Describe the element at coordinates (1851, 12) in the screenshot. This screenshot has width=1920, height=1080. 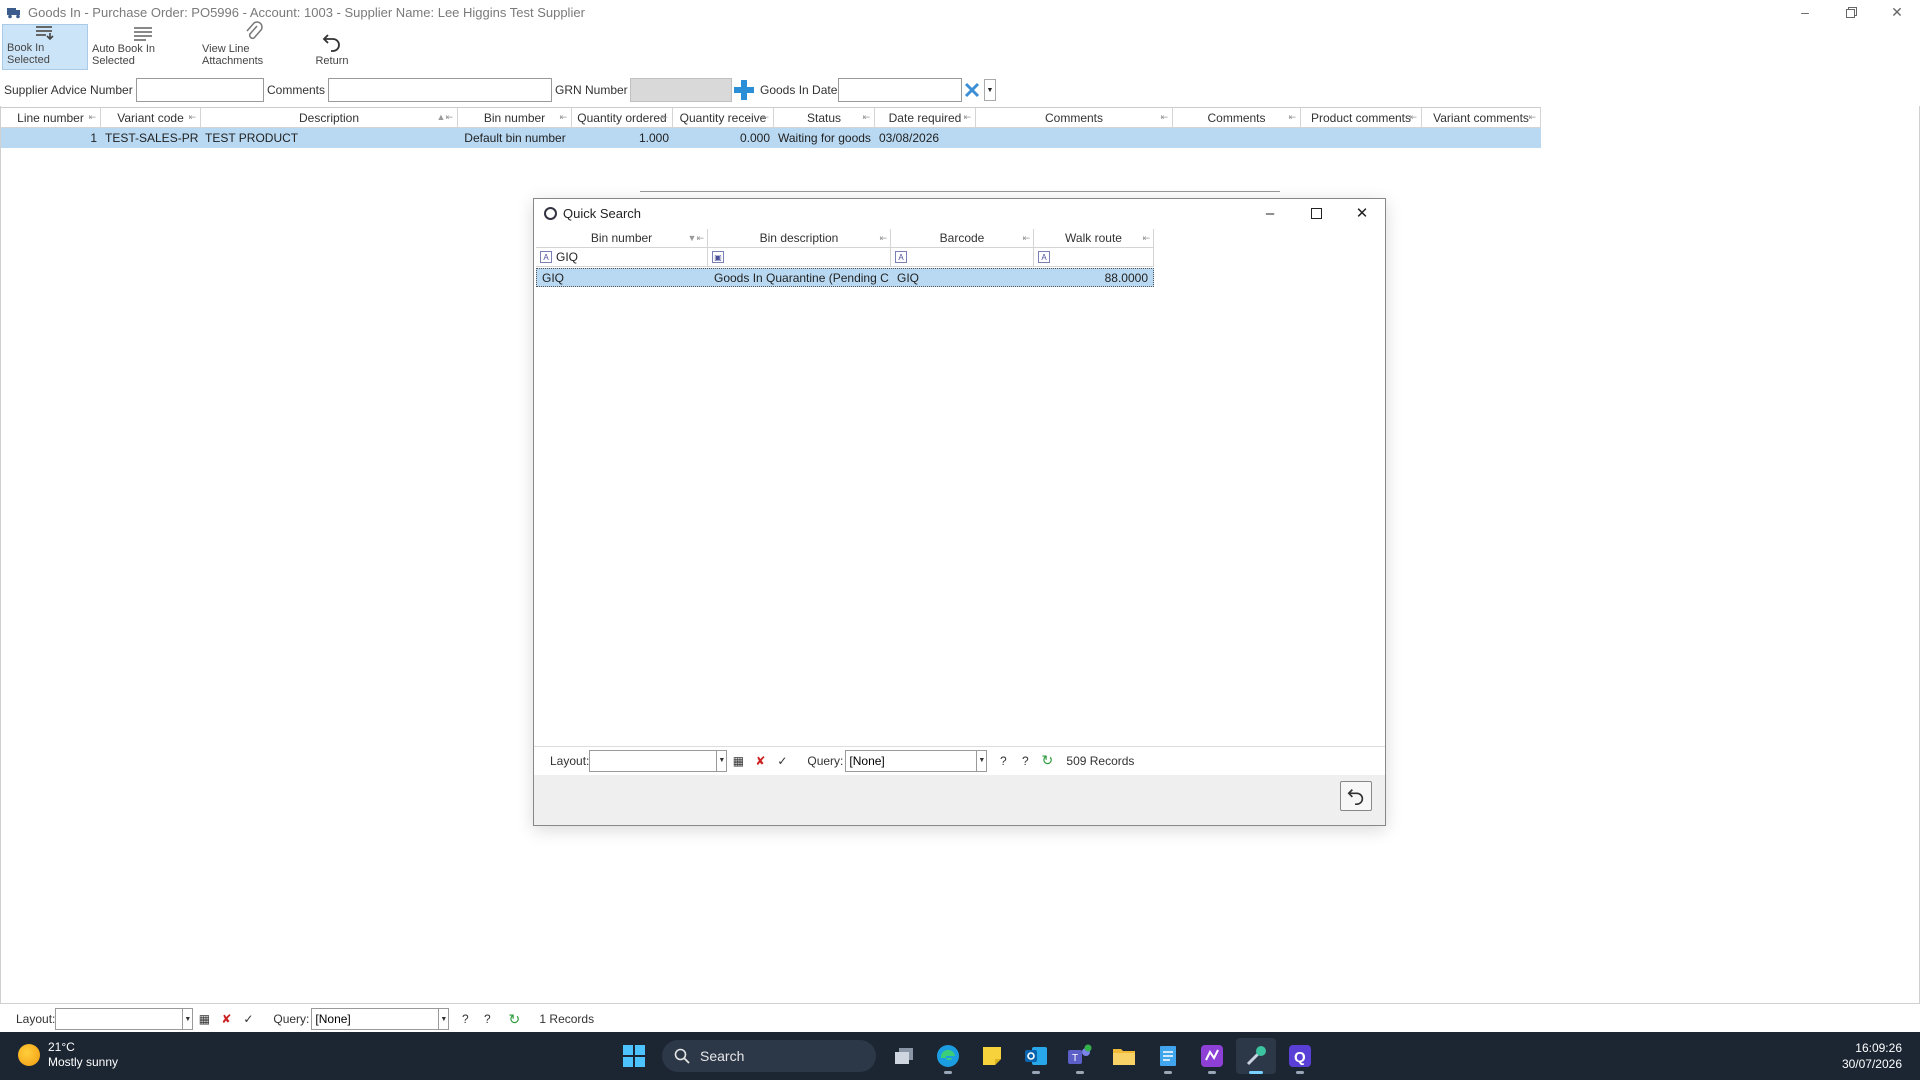
I see `restore-button` at that location.